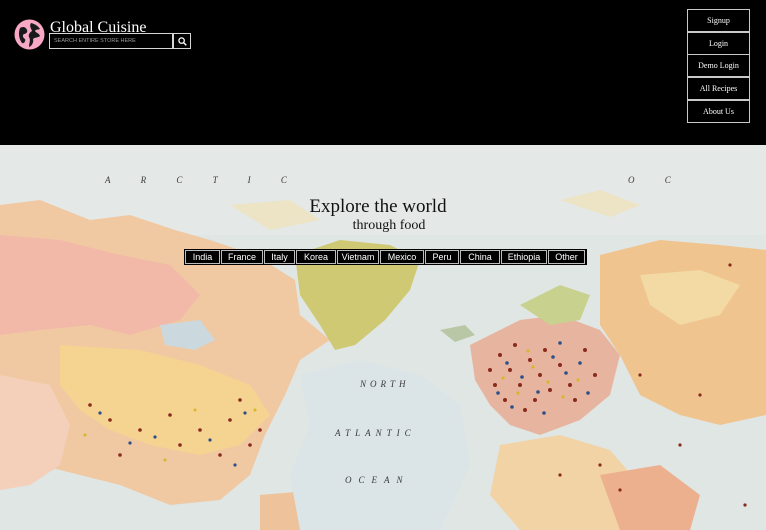 The height and width of the screenshot is (530, 766). I want to click on all-recipes-button: All Recipes, so click(718, 89).